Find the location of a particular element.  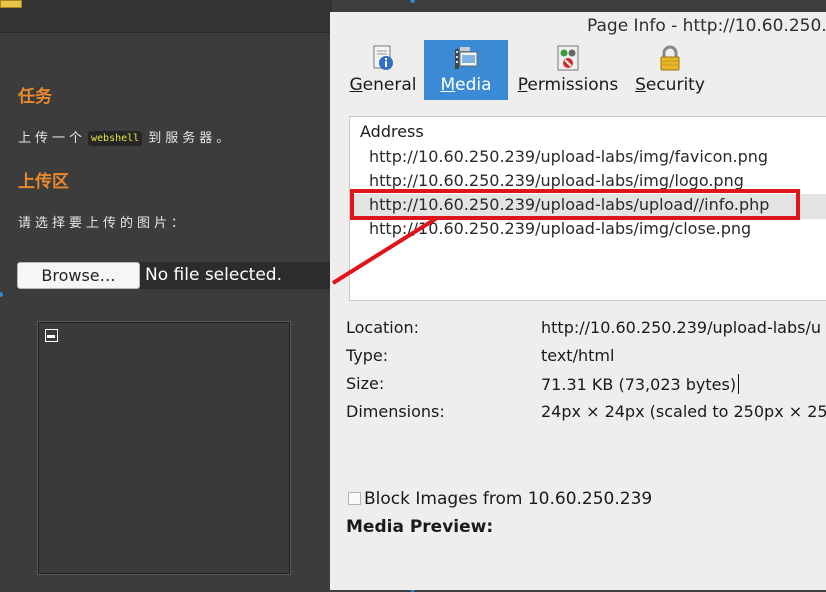

corner-icon is located at coordinates (11, 4).